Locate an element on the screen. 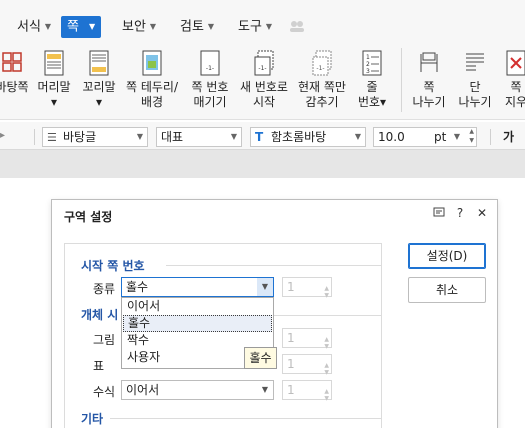  menu-security-label: 보안 is located at coordinates (134, 27).